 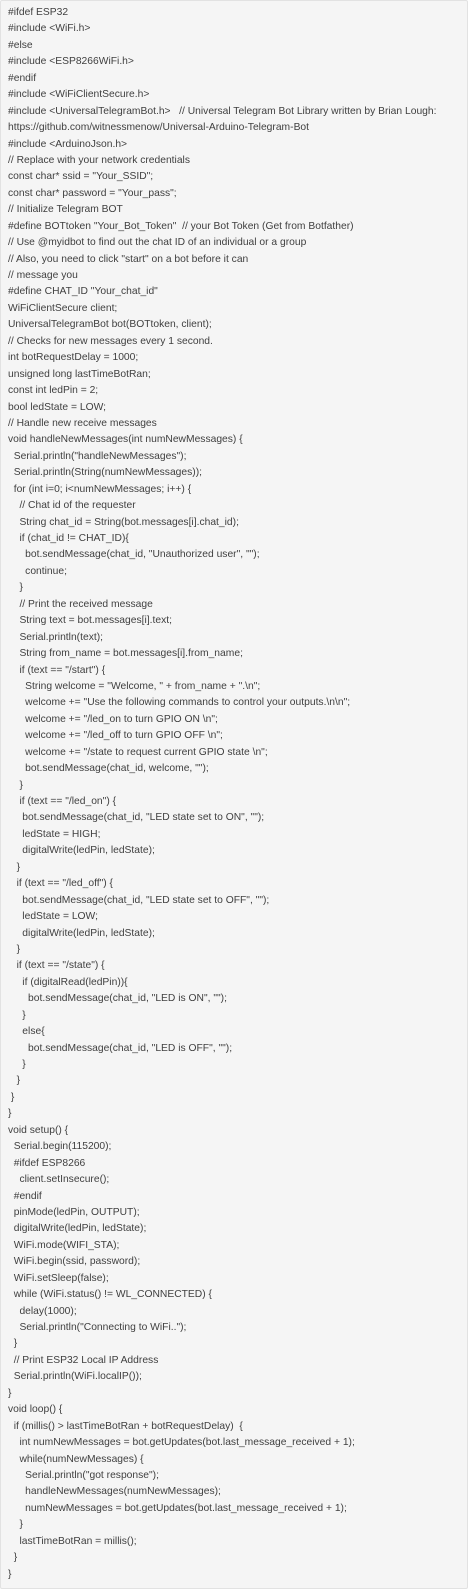 What do you see at coordinates (55, 637) in the screenshot?
I see `code-line: Serial.println(text);` at bounding box center [55, 637].